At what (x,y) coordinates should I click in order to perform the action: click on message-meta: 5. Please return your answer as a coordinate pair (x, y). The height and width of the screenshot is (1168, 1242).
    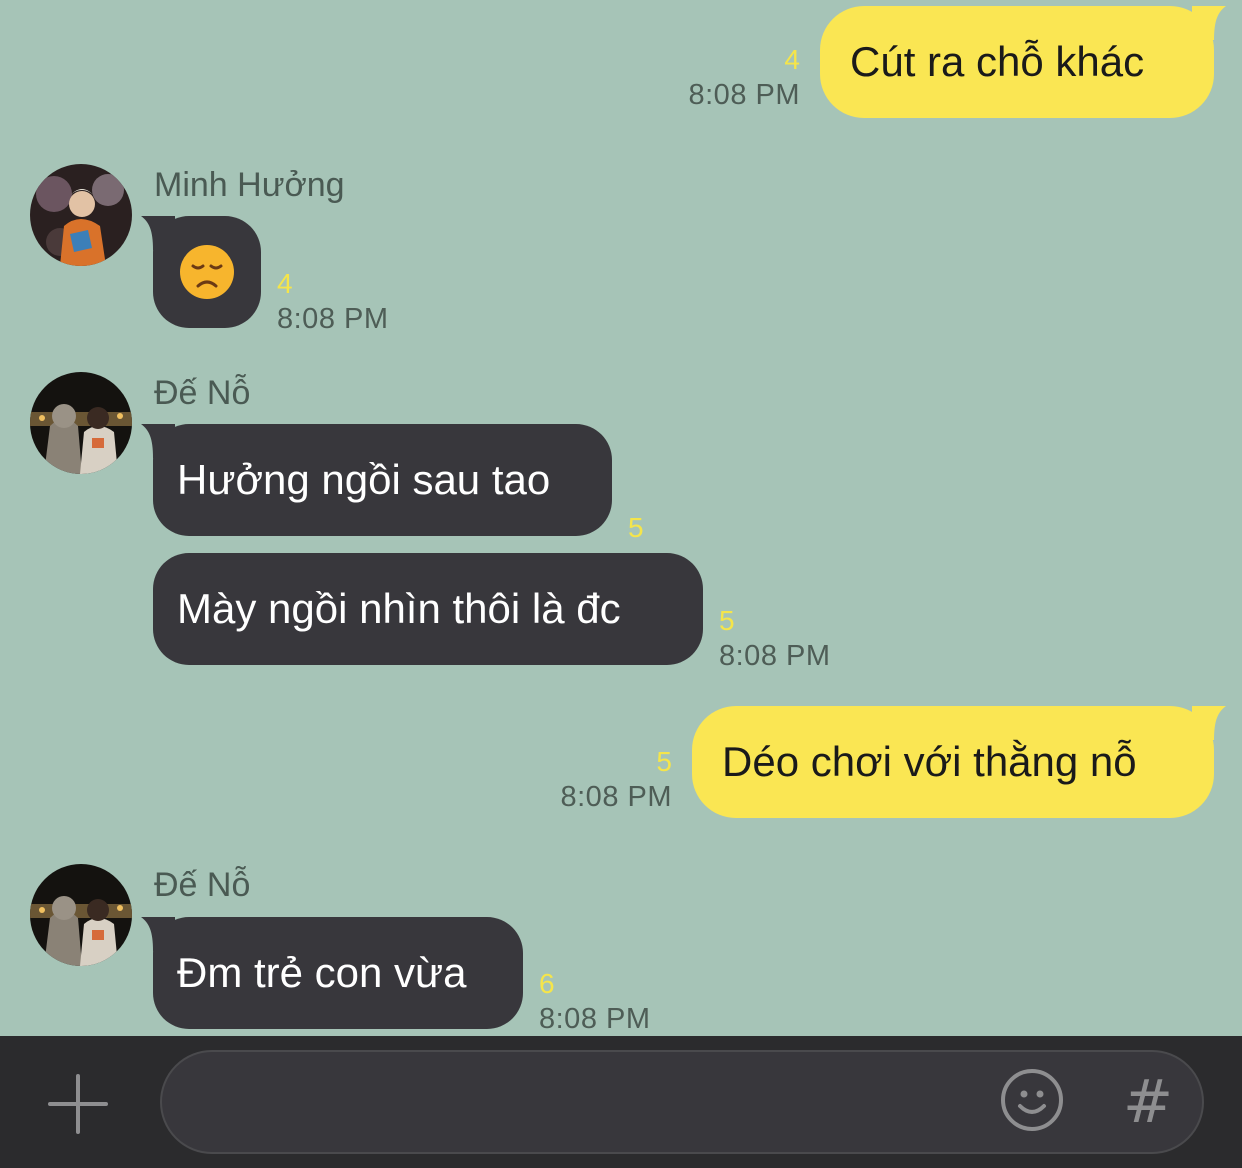
    Looking at the image, I should click on (636, 528).